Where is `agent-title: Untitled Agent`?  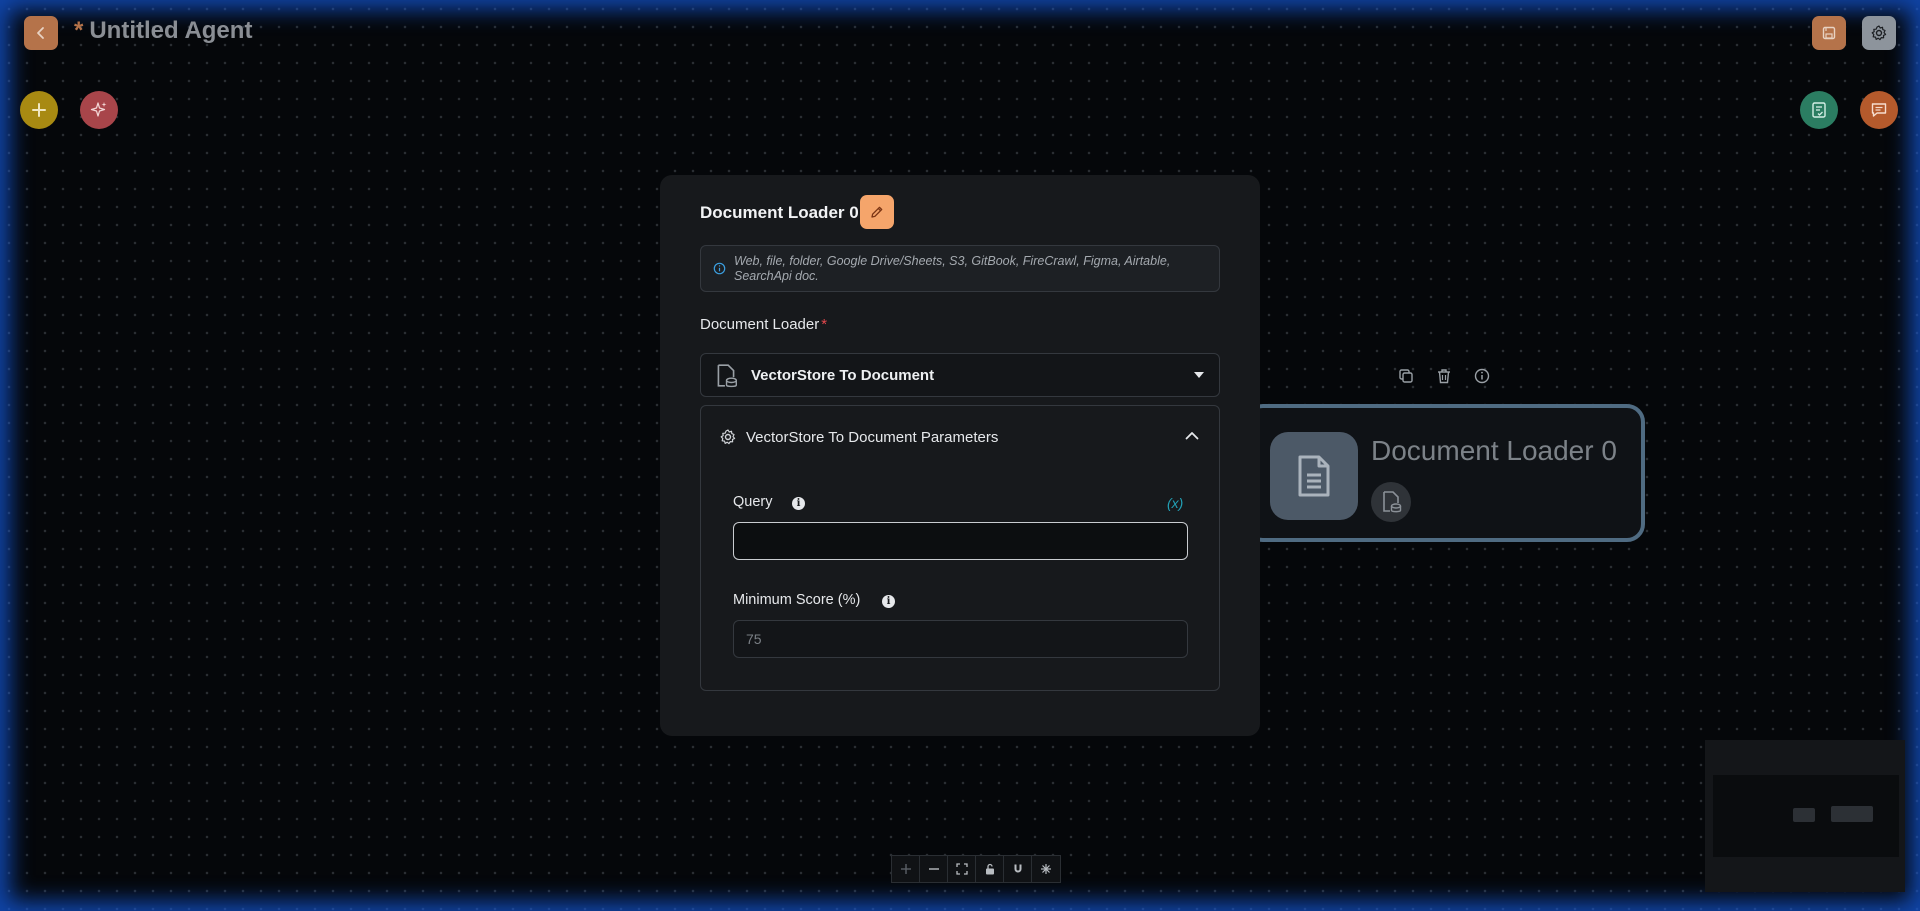
agent-title: Untitled Agent is located at coordinates (171, 30).